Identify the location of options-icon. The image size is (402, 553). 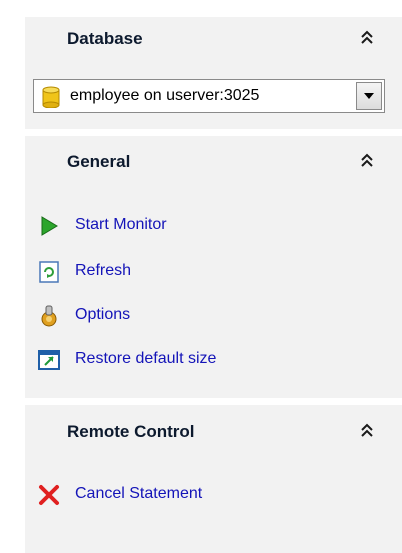
(49, 316).